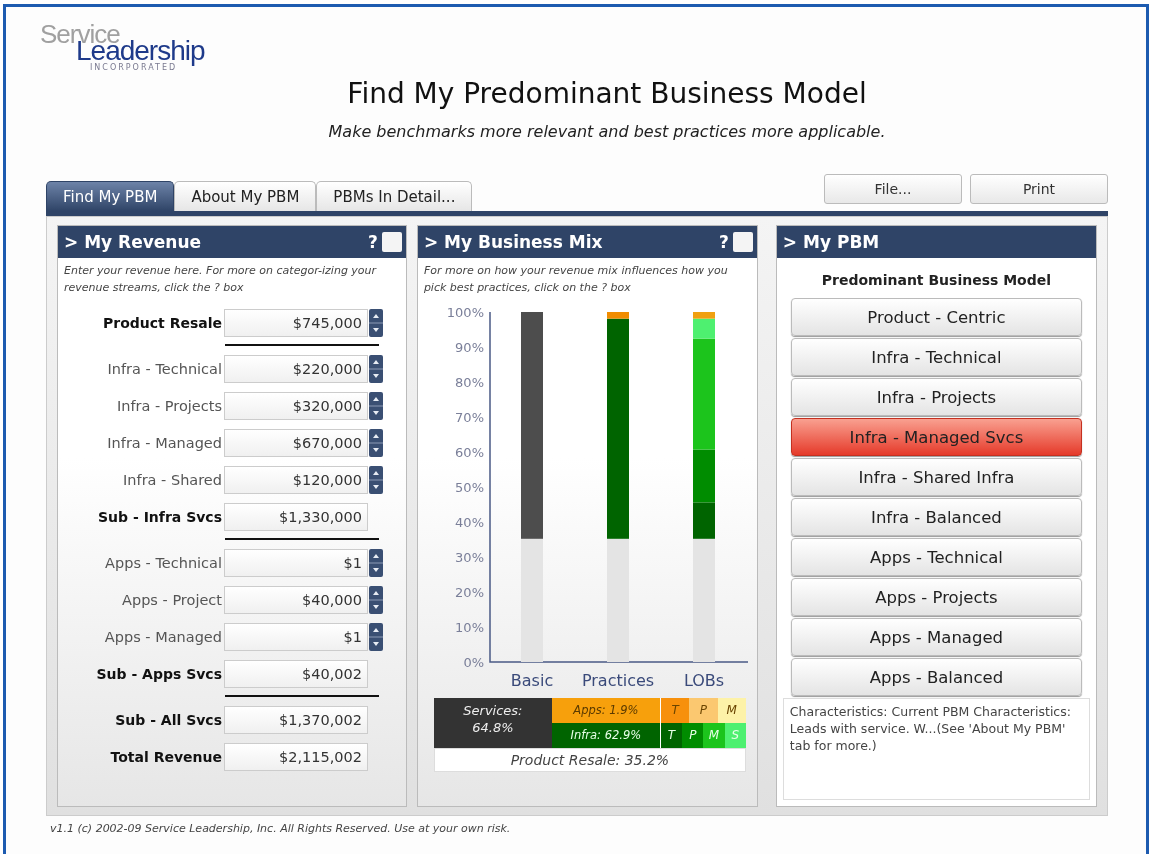 The image size is (1152, 856). What do you see at coordinates (134, 68) in the screenshot?
I see `logo-tagline: INCORPORATED` at bounding box center [134, 68].